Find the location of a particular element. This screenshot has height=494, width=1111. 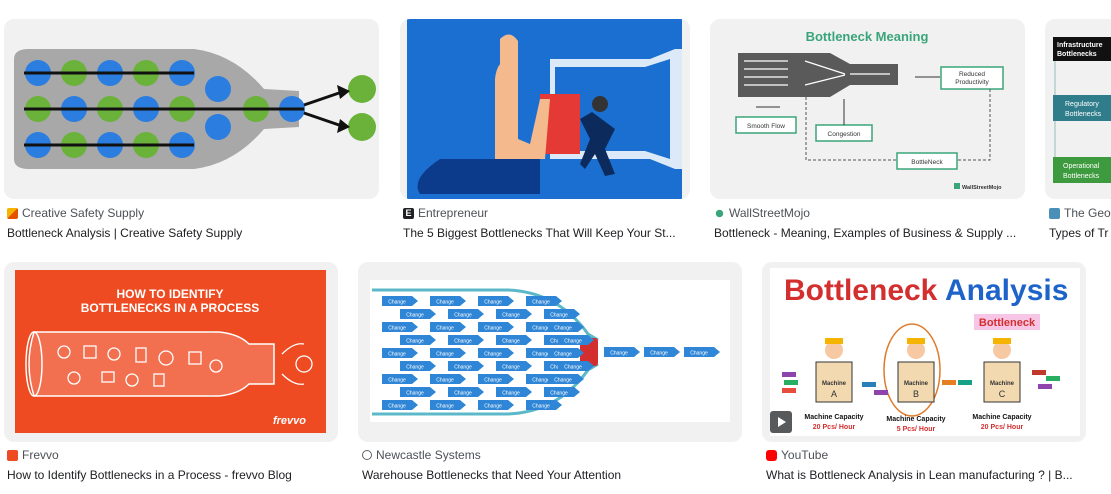

infra-line2: Bottlenecks is located at coordinates (1077, 54).